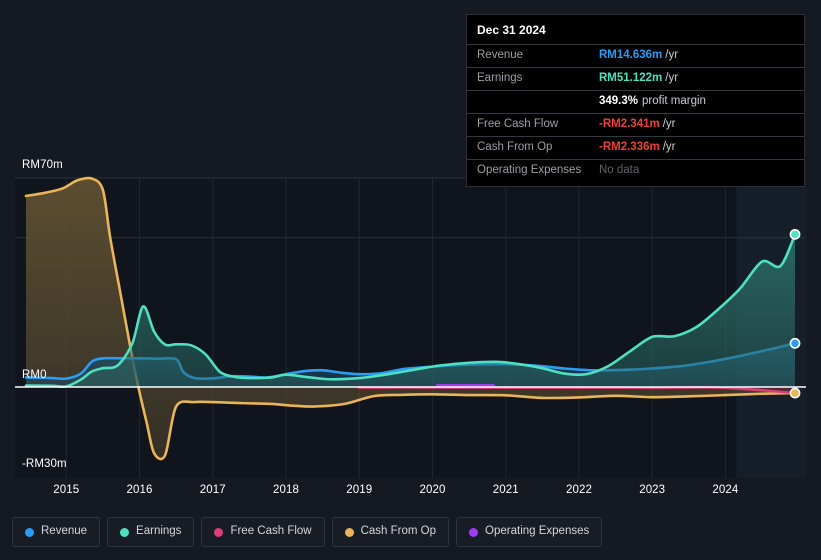 The width and height of the screenshot is (821, 560). Describe the element at coordinates (631, 78) in the screenshot. I see `tooltip-row-value: RM51.122m` at that location.